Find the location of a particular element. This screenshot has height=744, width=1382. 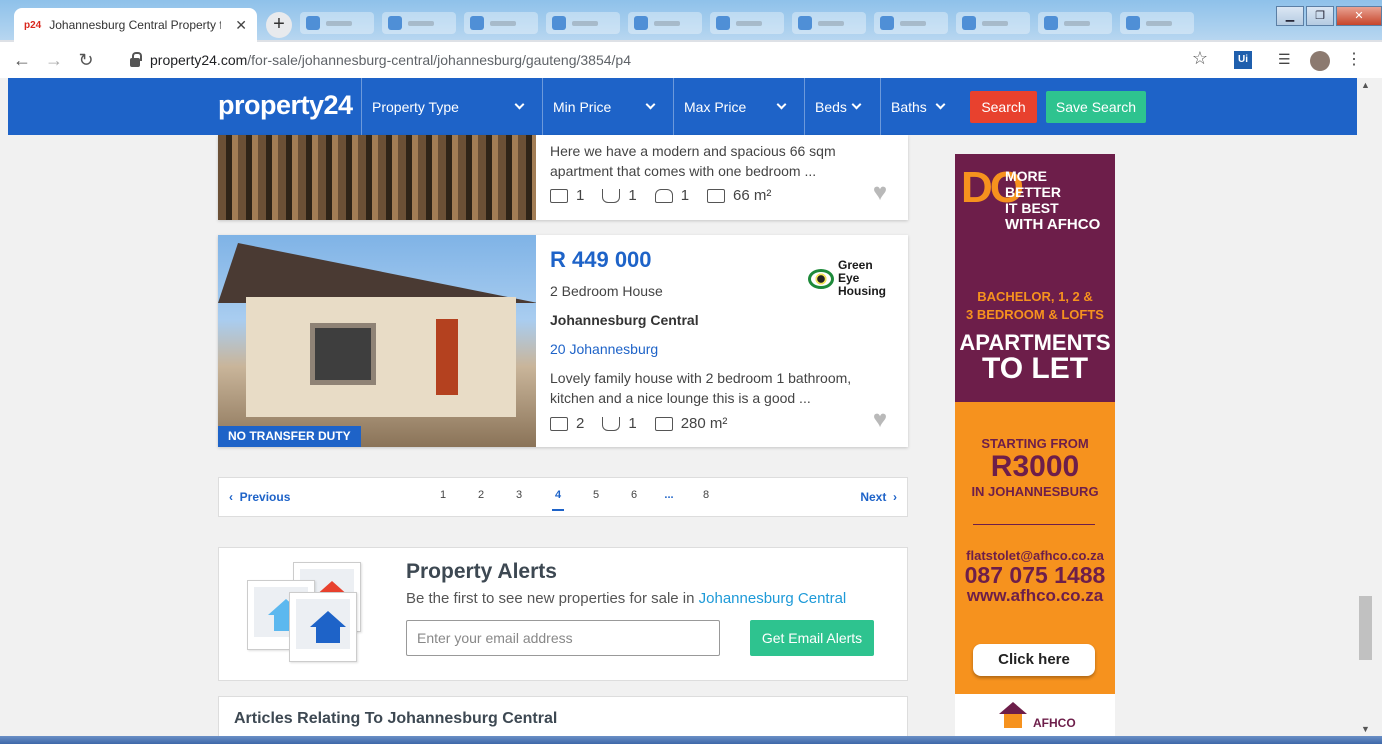

page-link: 5 is located at coordinates (596, 495).